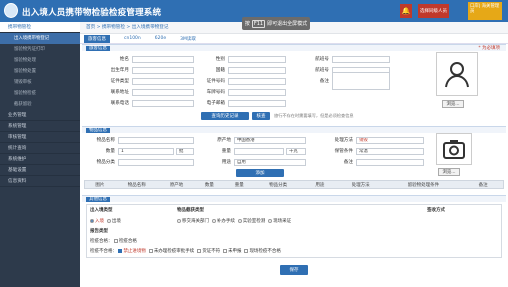 The height and width of the screenshot is (287, 508). What do you see at coordinates (260, 173) in the screenshot?
I see `add-goods-button: 添加` at bounding box center [260, 173].